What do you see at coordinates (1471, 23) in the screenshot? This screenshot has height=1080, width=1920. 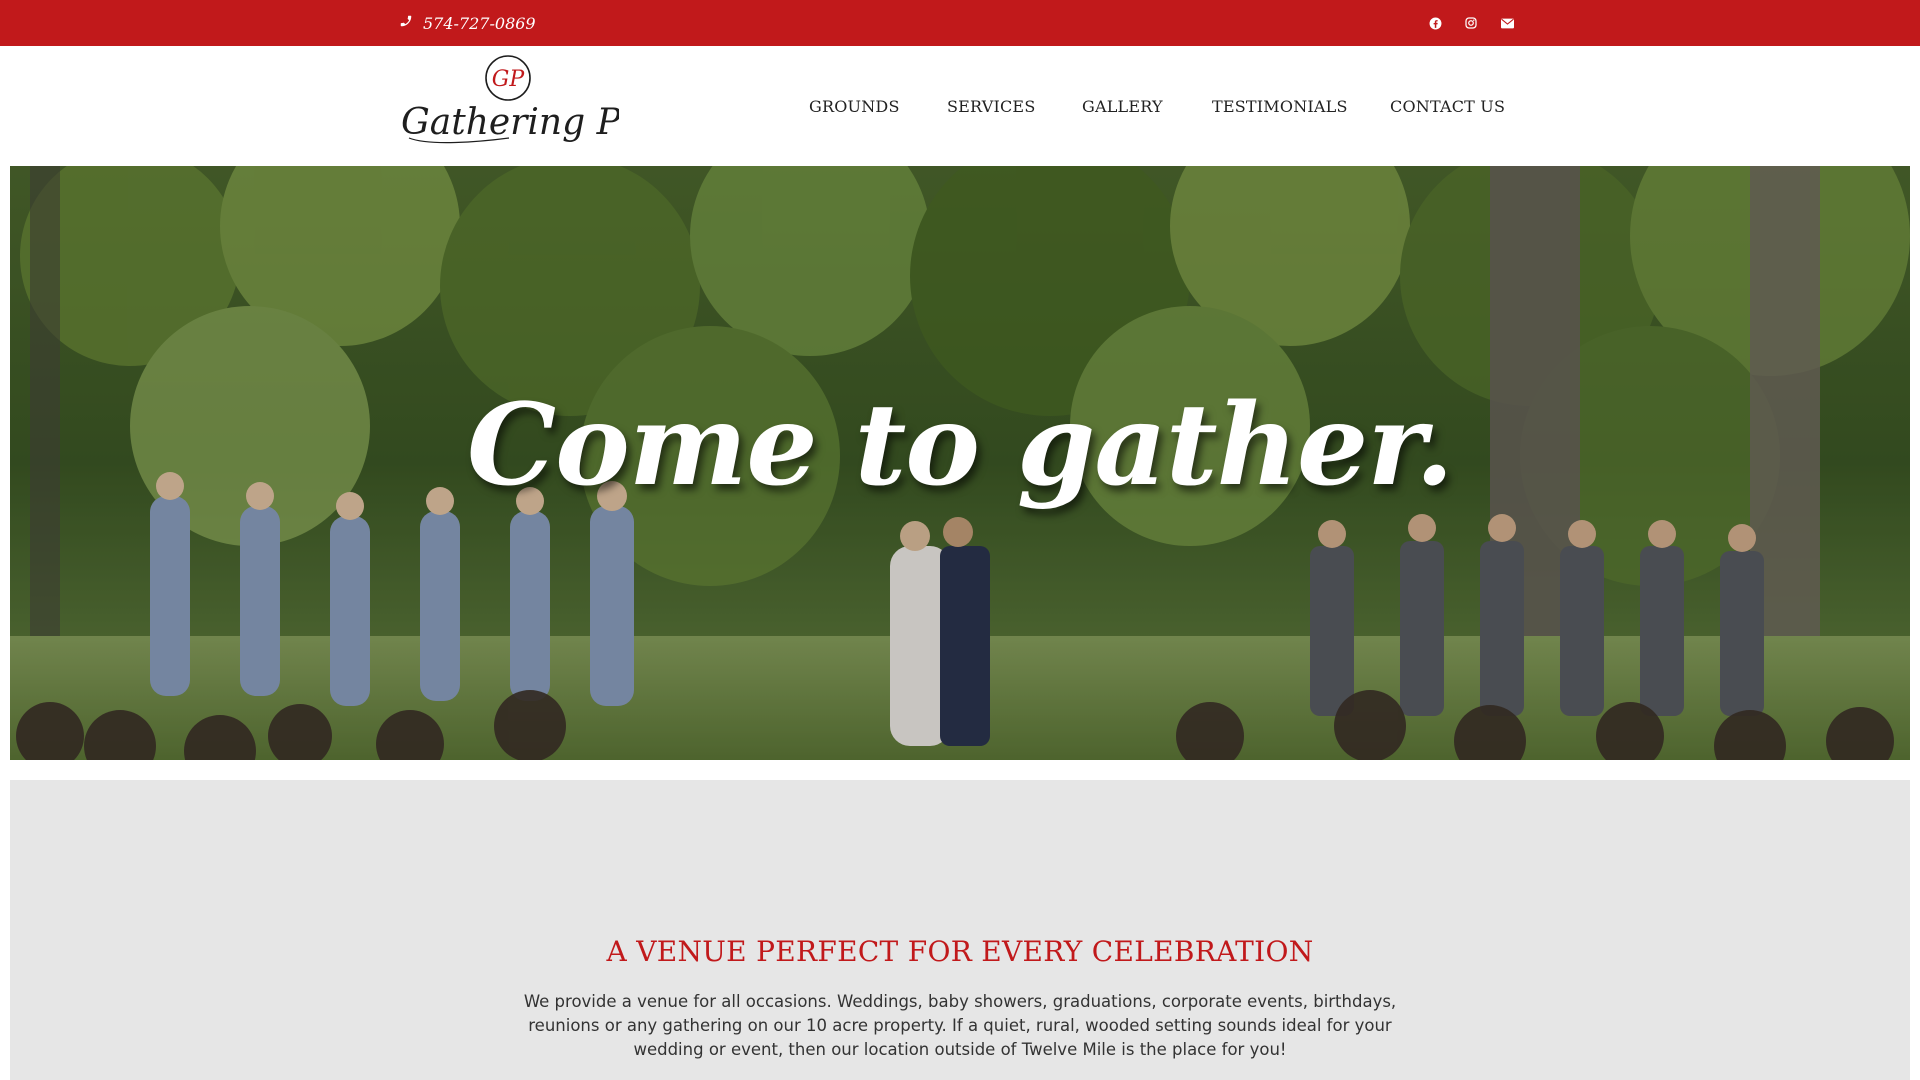 I see `instagram-icon` at bounding box center [1471, 23].